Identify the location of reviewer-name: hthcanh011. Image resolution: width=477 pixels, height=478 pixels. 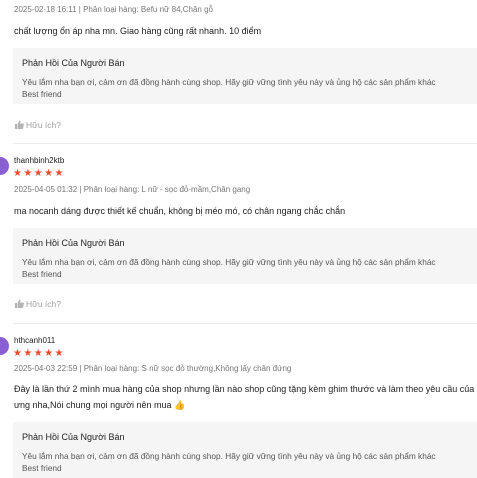
(35, 340).